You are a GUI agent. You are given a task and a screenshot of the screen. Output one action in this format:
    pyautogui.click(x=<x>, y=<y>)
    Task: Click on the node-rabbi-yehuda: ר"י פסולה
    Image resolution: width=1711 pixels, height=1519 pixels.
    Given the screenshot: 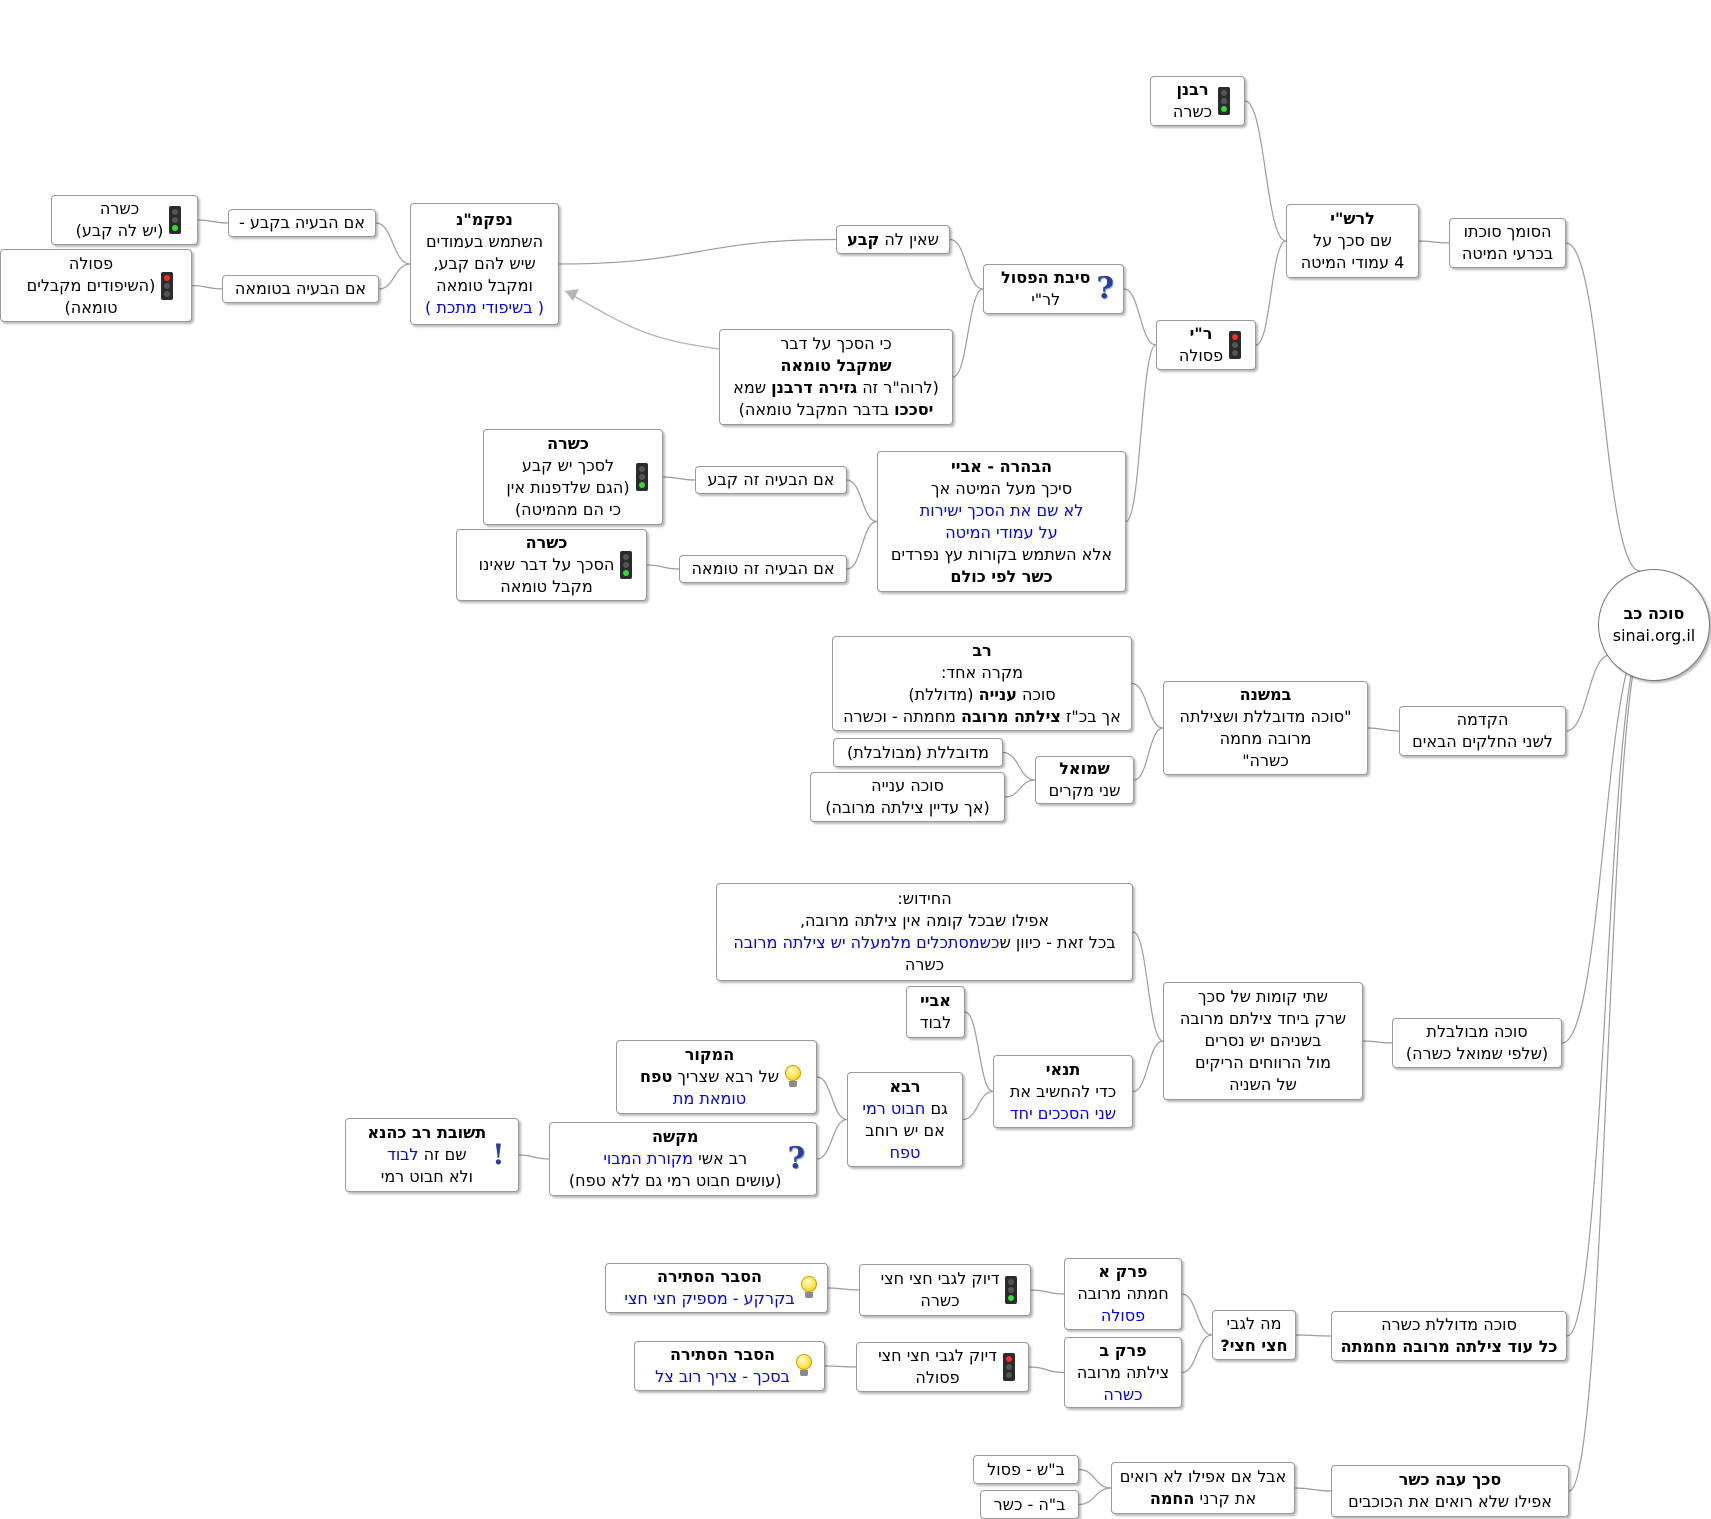 What is the action you would take?
    pyautogui.click(x=1206, y=345)
    